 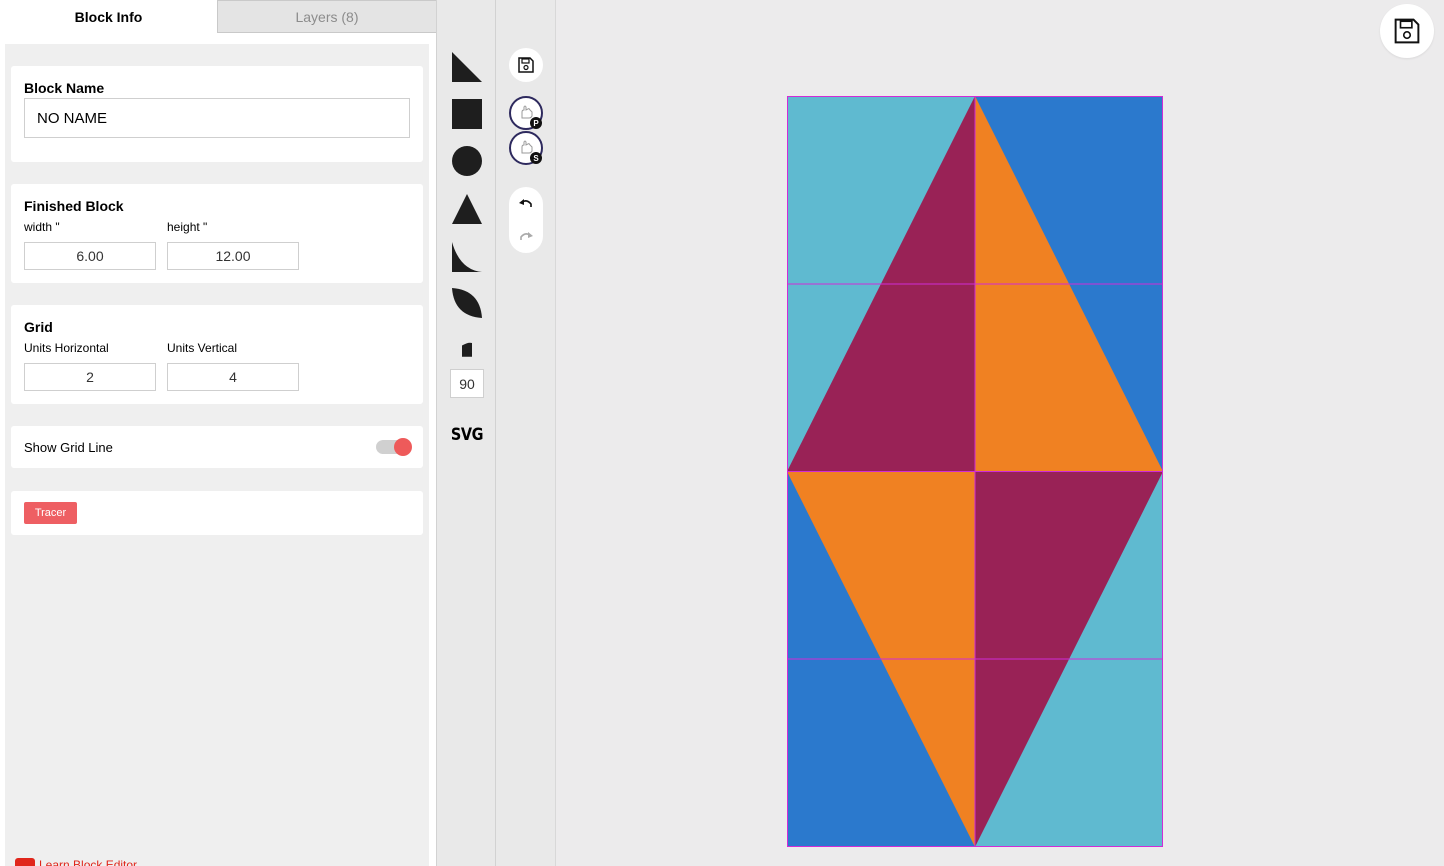 What do you see at coordinates (467, 161) in the screenshot?
I see `circle-icon` at bounding box center [467, 161].